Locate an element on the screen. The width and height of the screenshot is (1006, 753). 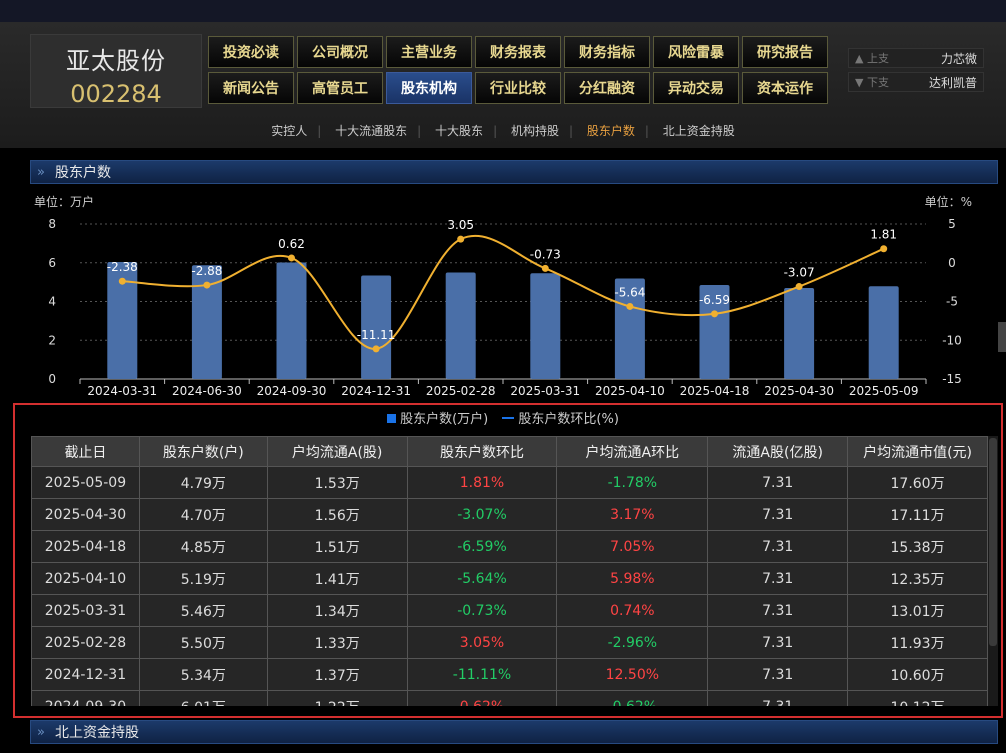
nav-row-2: 新闻公告 高管员工 股东机构 行业比较 分红融资 异动交易 资本运作 is located at coordinates (521, 88).